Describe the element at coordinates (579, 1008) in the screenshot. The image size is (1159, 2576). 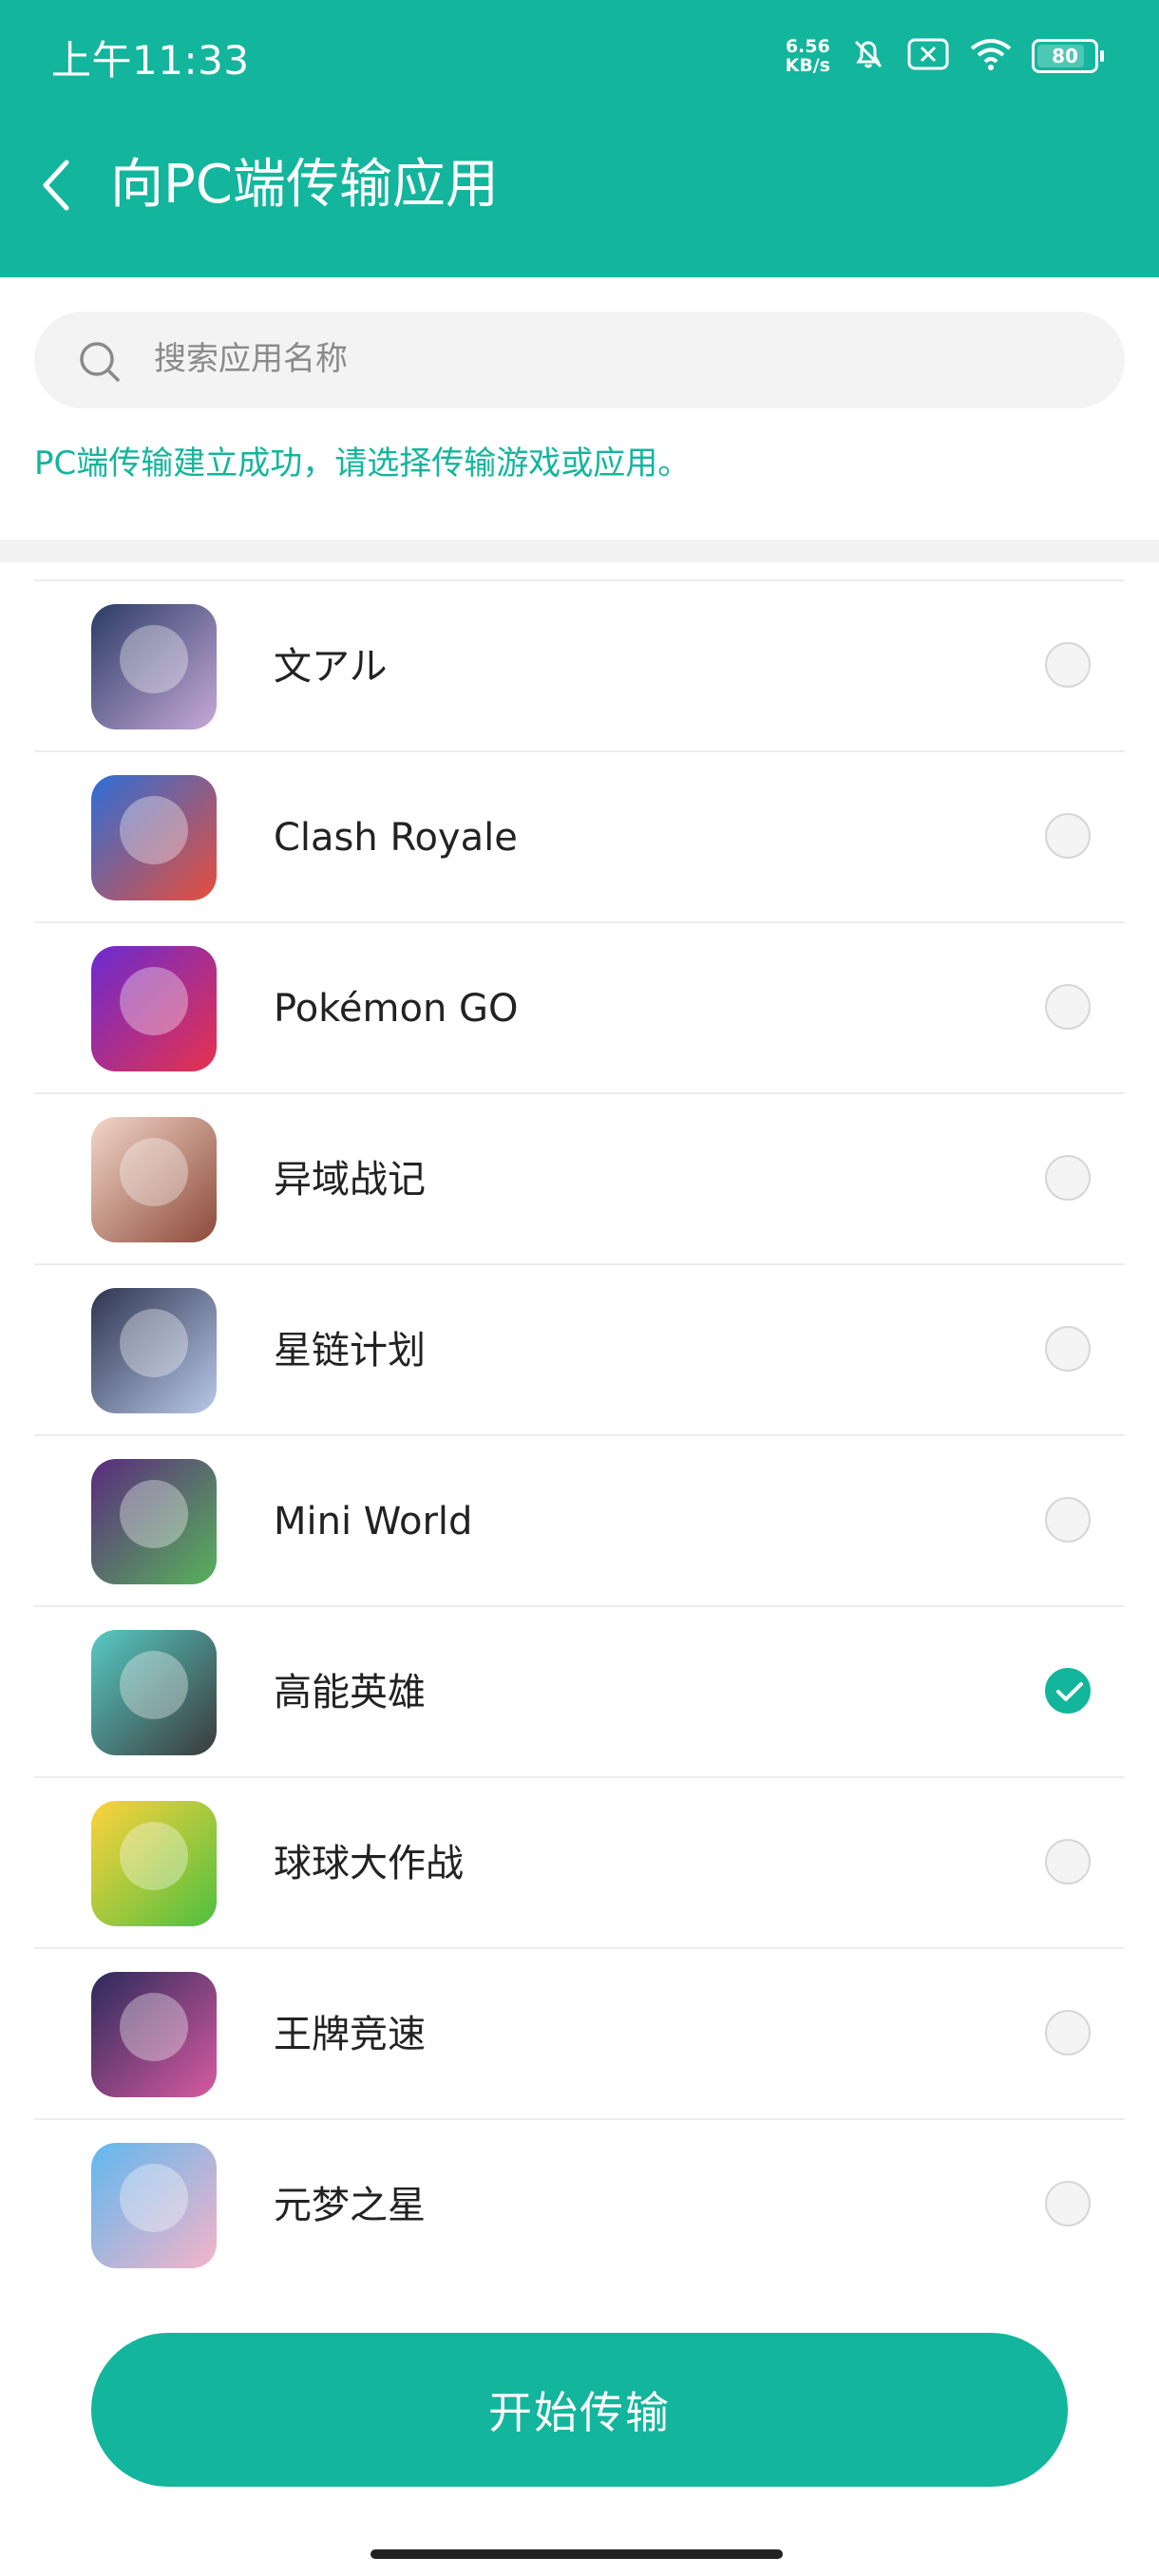
I see `app-list-item: Pokémon GO` at that location.